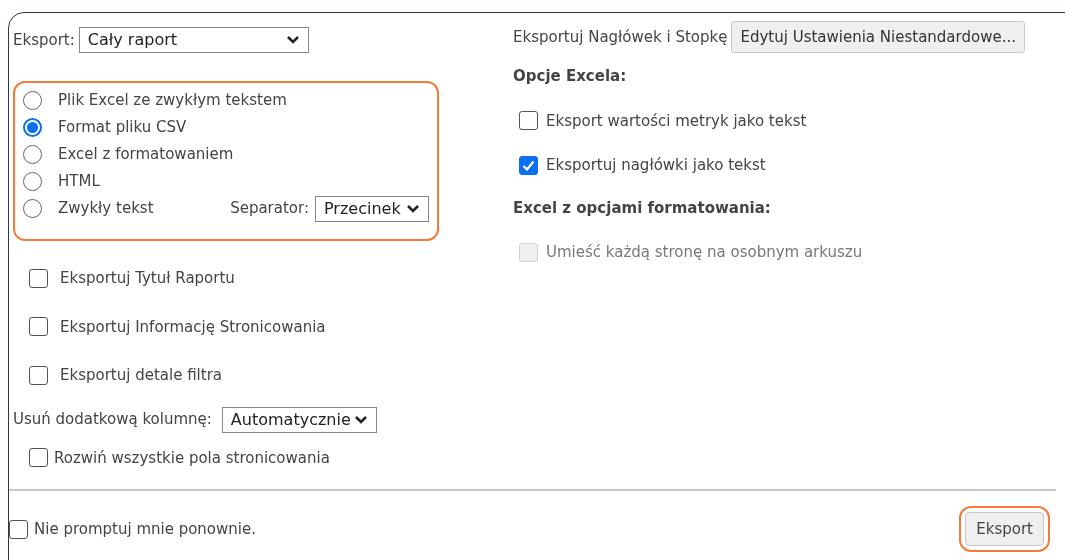  Describe the element at coordinates (570, 76) in the screenshot. I see `section-heading: Opcje Excela:` at that location.